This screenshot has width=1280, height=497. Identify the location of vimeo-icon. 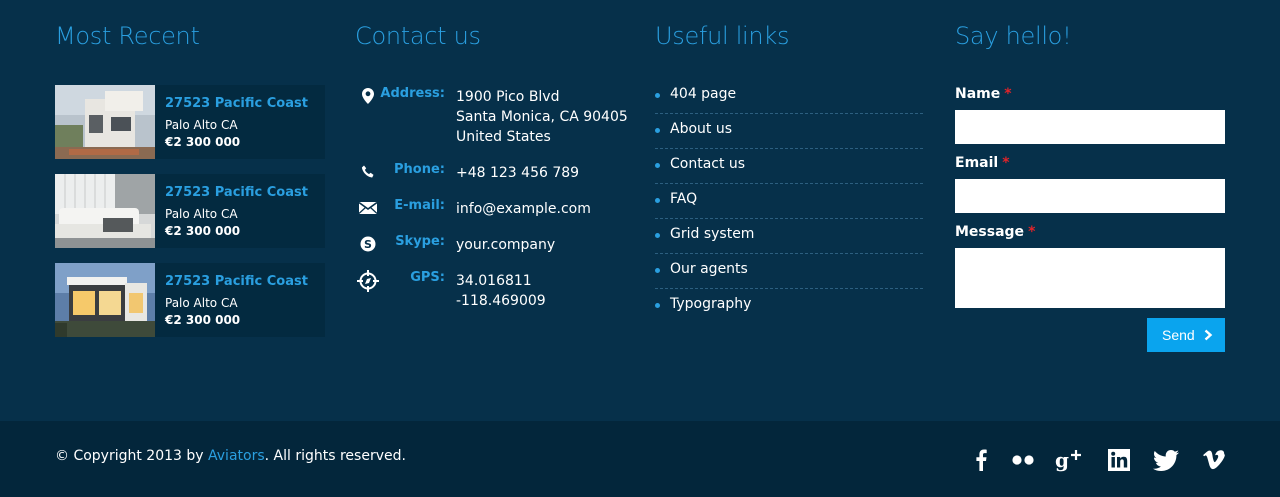
(1214, 460).